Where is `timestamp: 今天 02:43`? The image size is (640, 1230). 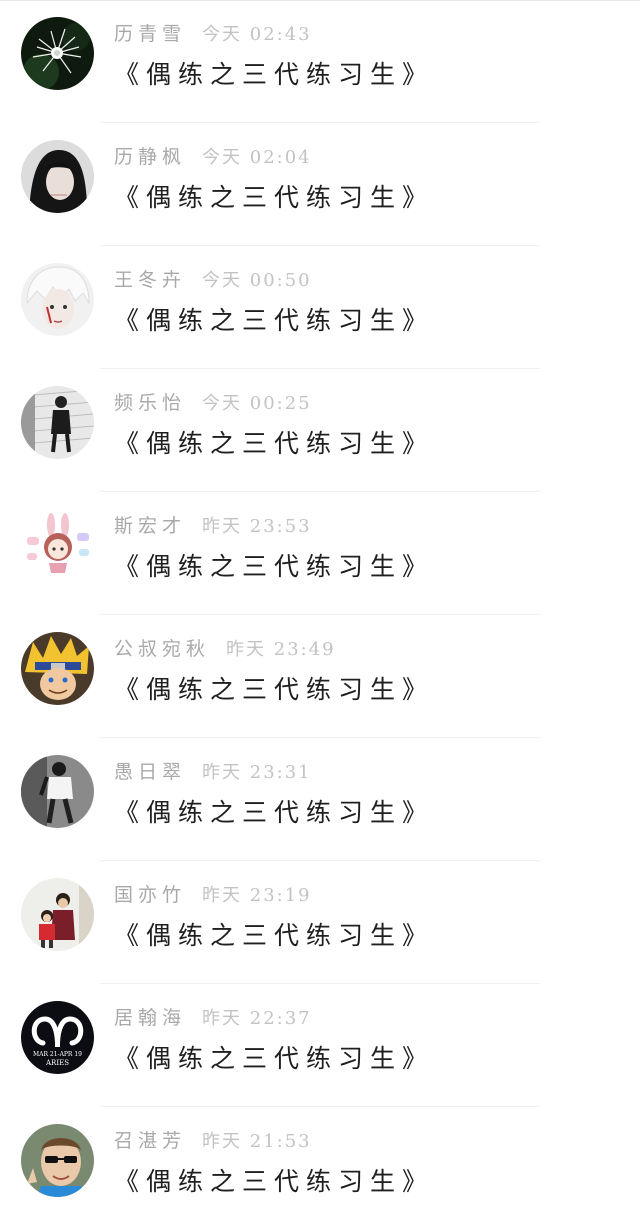
timestamp: 今天 02:43 is located at coordinates (257, 34).